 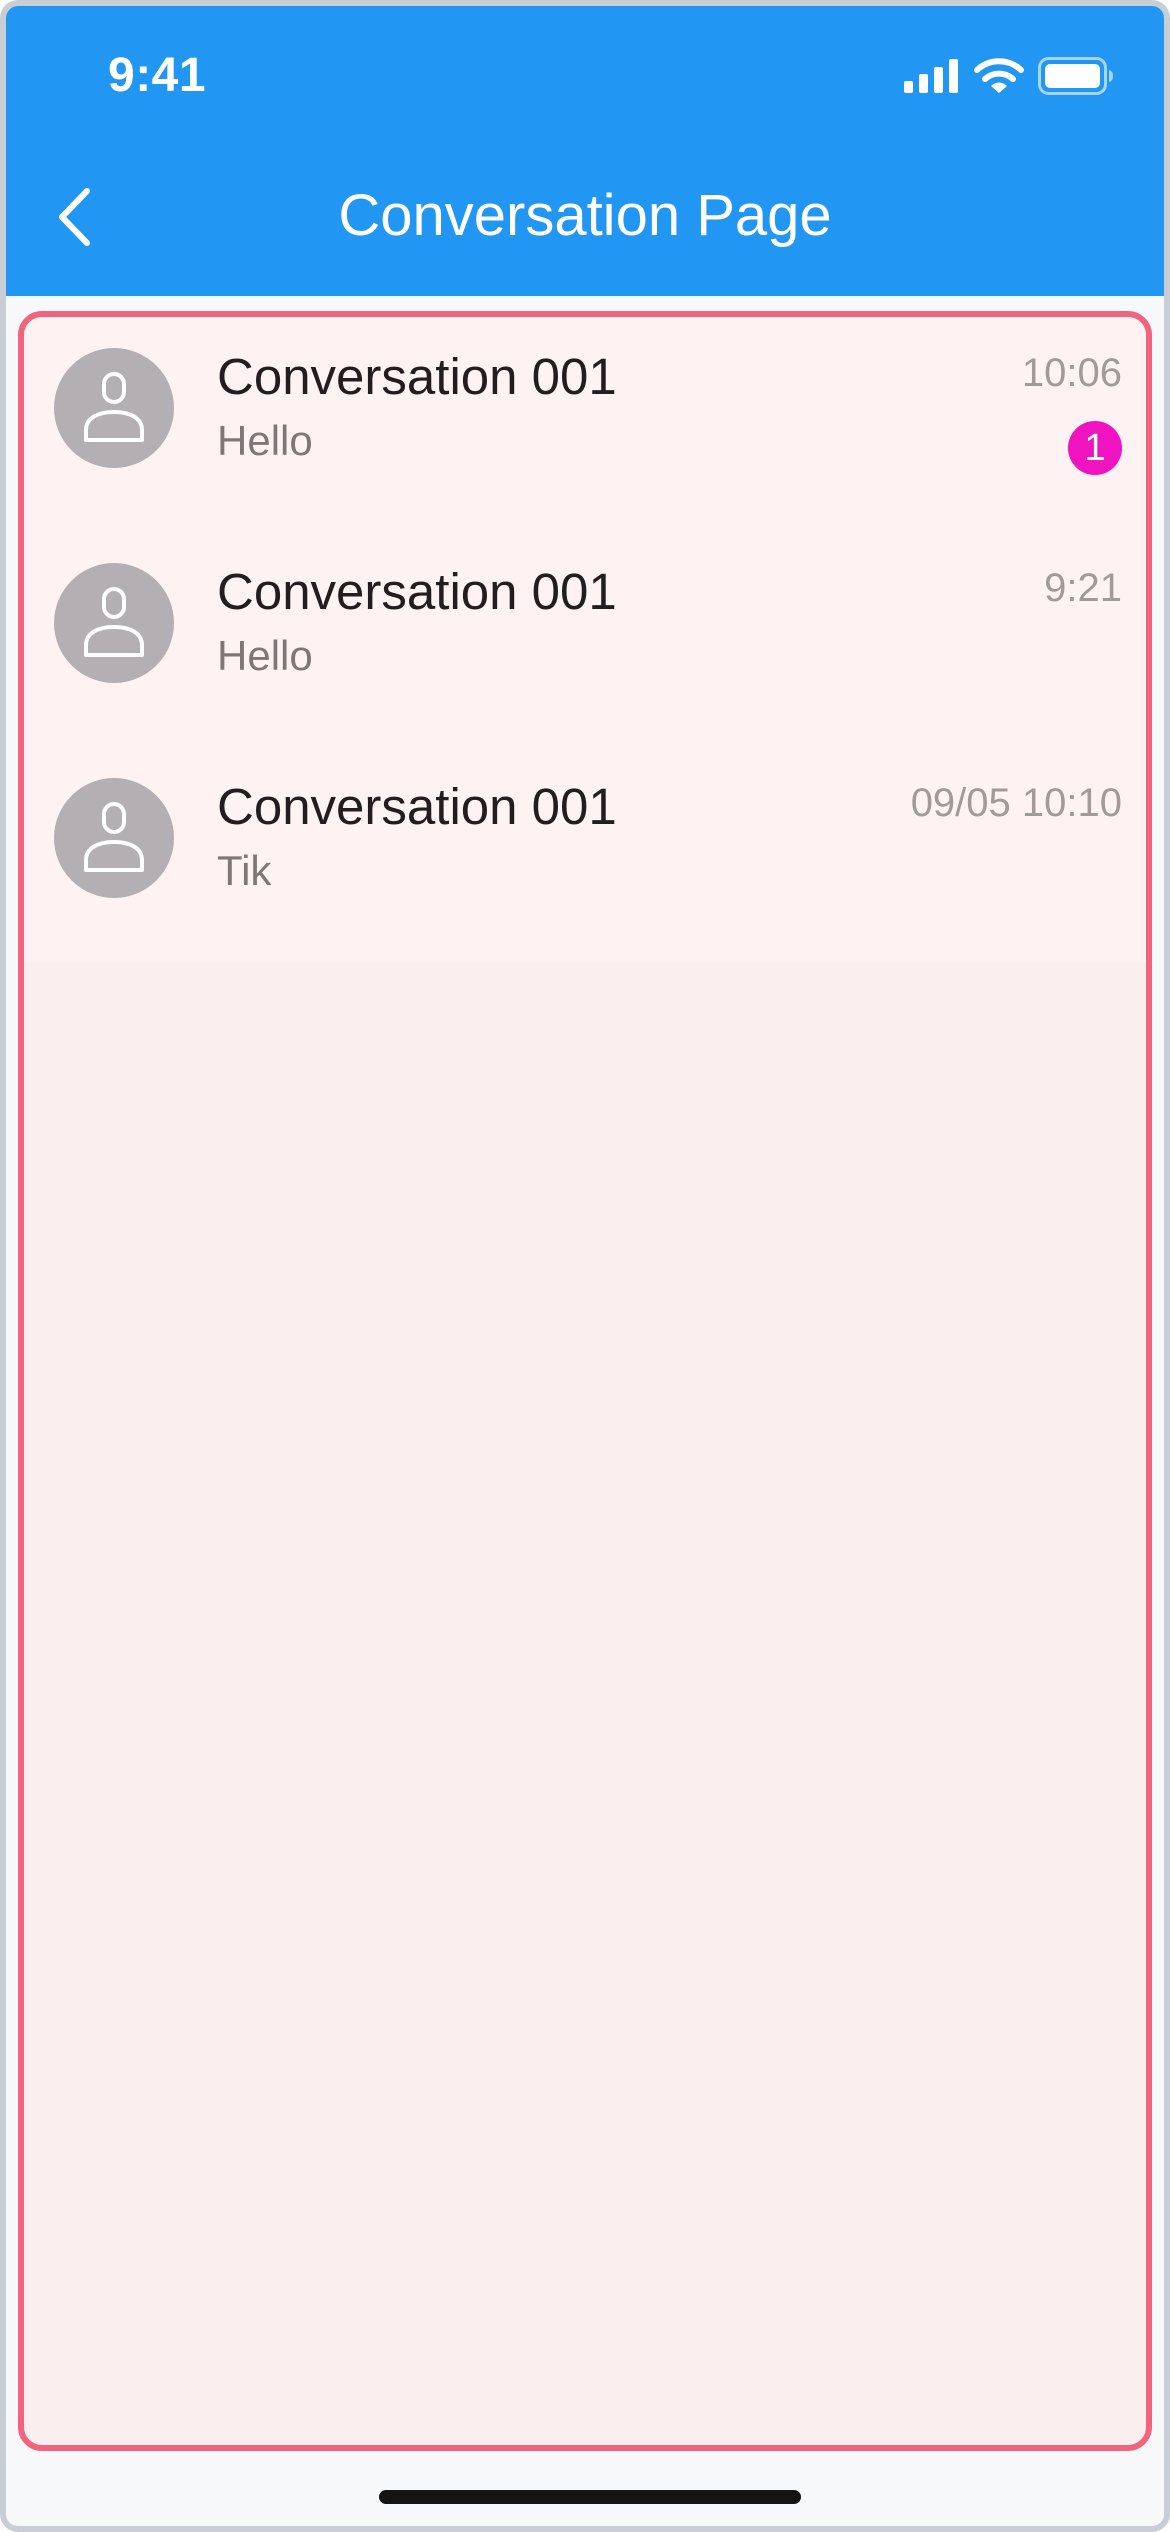 What do you see at coordinates (1071, 373) in the screenshot?
I see `conversation-time: 10:06` at bounding box center [1071, 373].